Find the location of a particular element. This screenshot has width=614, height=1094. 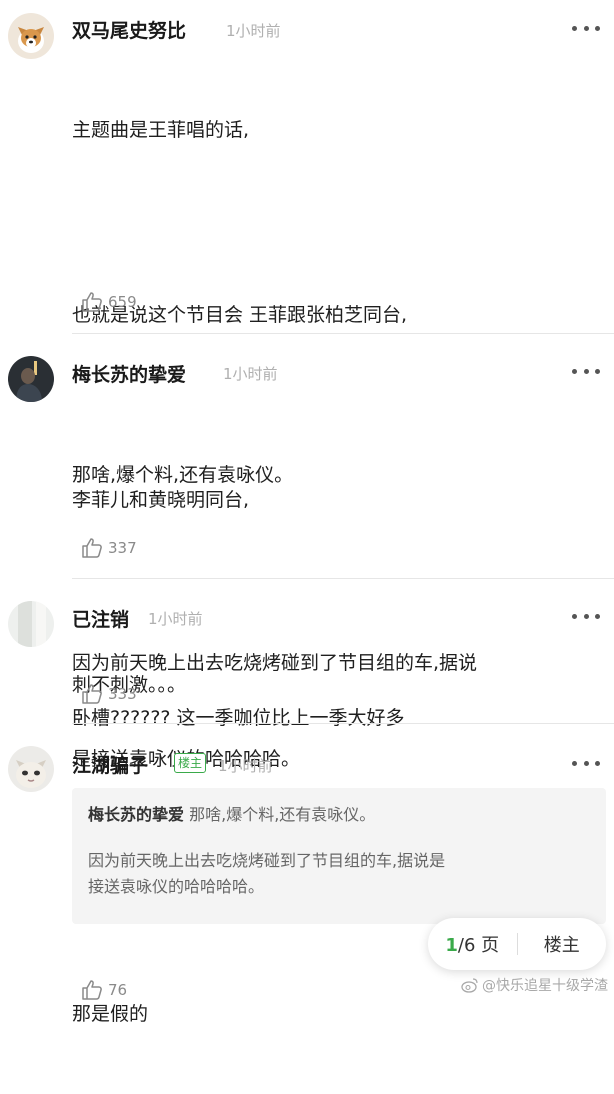

like-button: 659 is located at coordinates (108, 302).